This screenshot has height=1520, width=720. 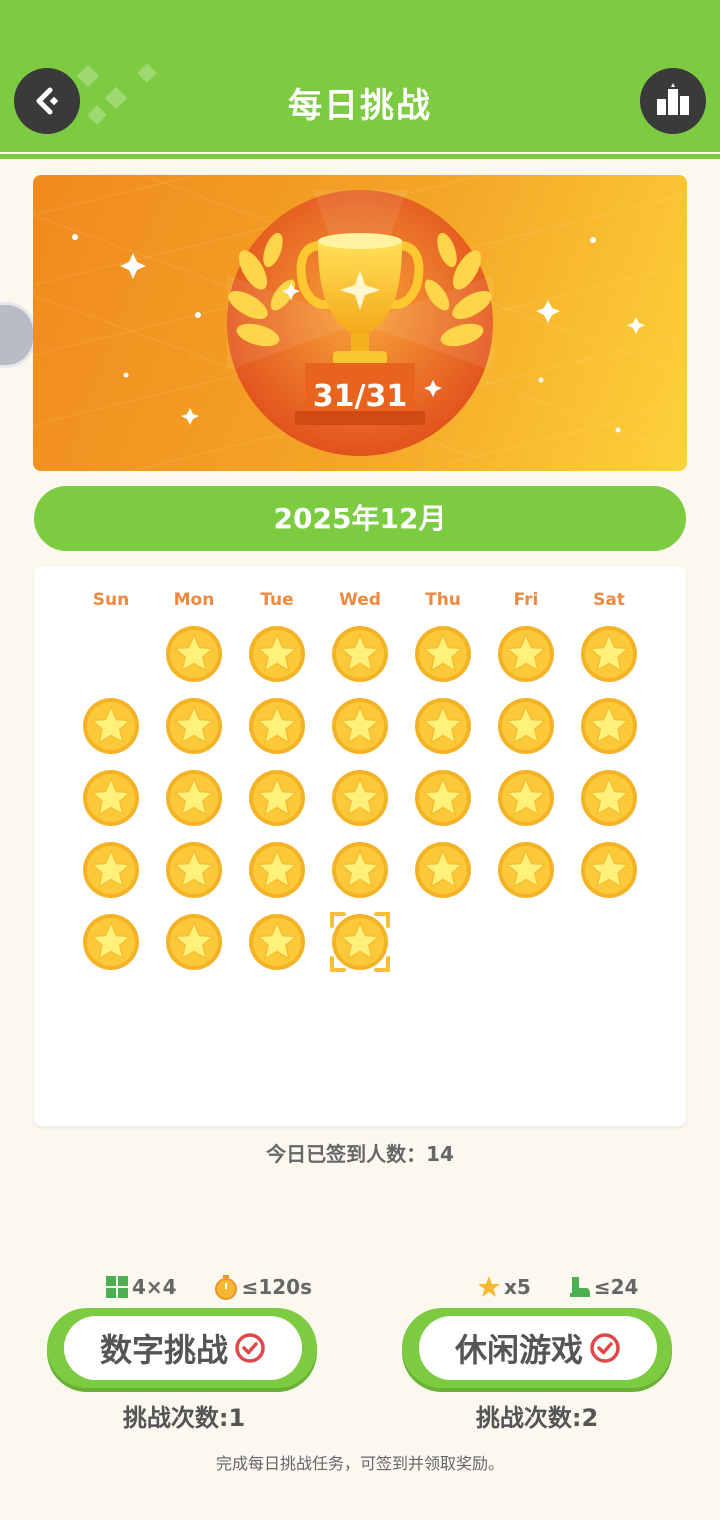 I want to click on move-limit: ≤24, so click(x=612, y=1287).